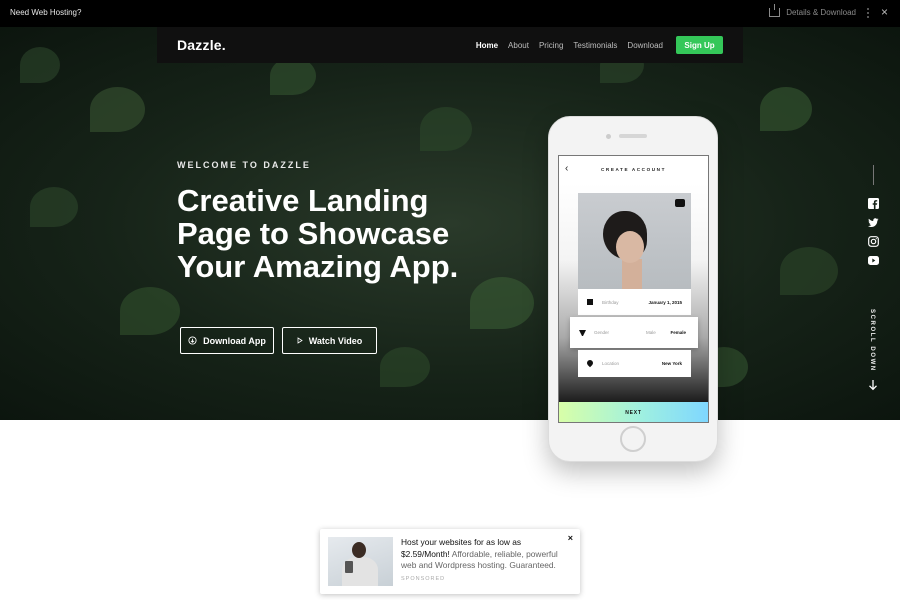 This screenshot has width=900, height=600. I want to click on download-app-label: Download App, so click(234, 340).